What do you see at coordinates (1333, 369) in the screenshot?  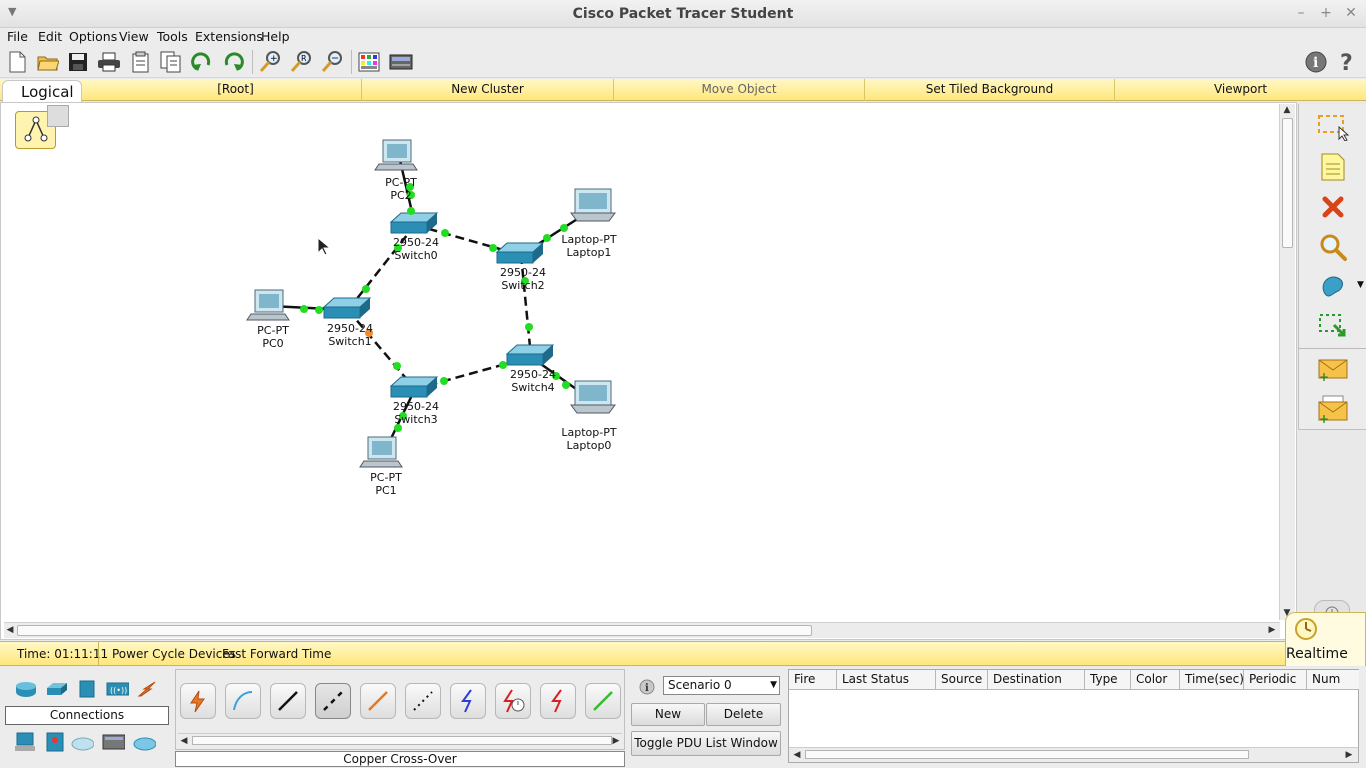 I see `add-simple-pdu-icon: +` at bounding box center [1333, 369].